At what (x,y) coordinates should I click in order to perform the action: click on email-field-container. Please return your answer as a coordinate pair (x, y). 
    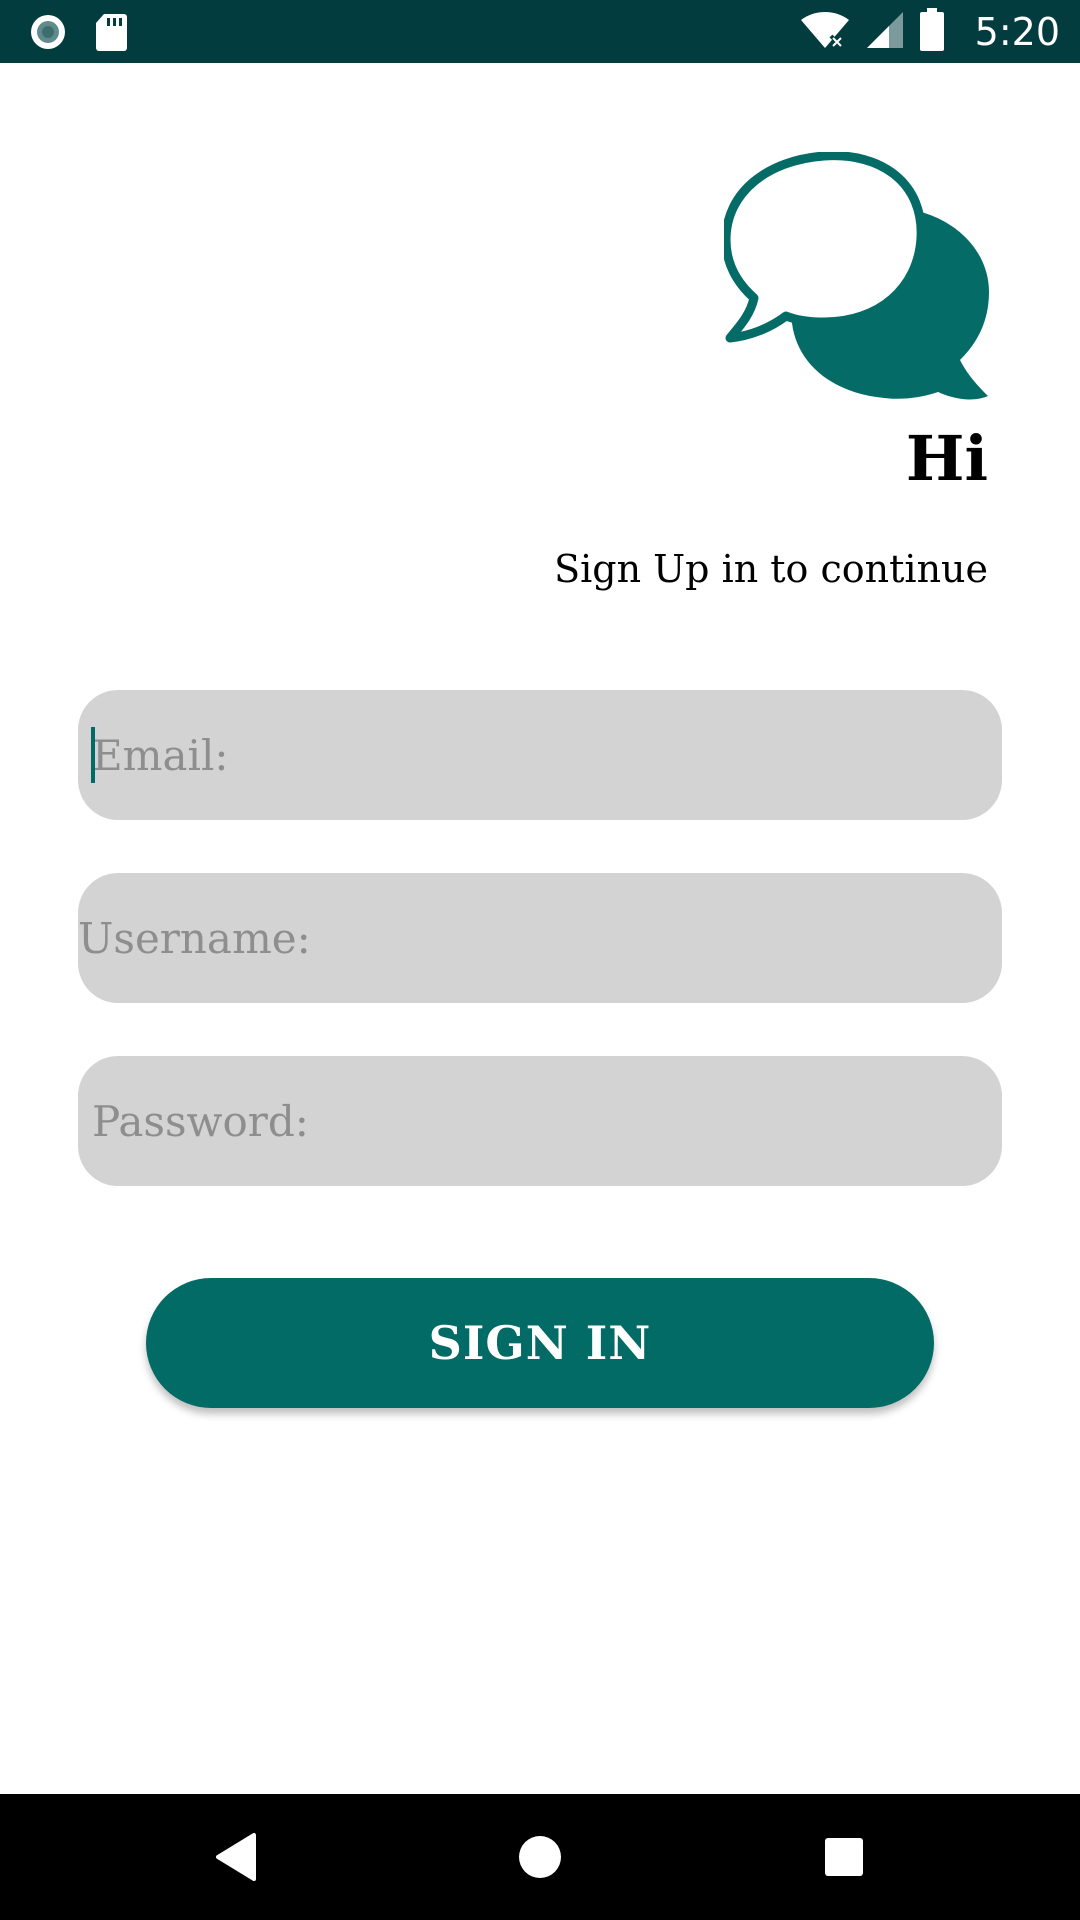
    Looking at the image, I should click on (540, 755).